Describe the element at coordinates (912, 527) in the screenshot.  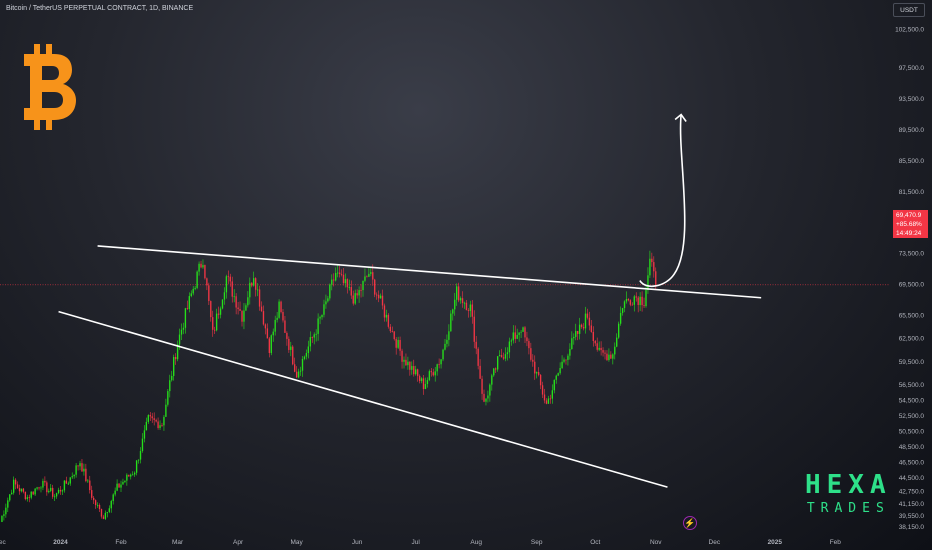
I see `y-tick-label: 38,150.0` at that location.